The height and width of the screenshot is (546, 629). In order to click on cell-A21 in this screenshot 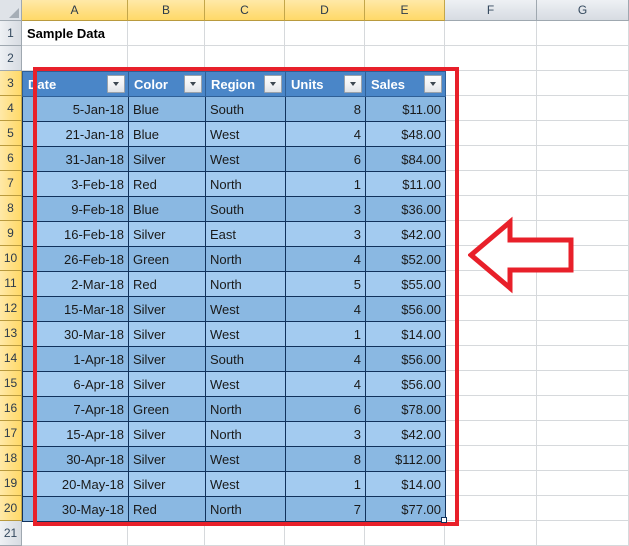, I will do `click(75, 533)`.